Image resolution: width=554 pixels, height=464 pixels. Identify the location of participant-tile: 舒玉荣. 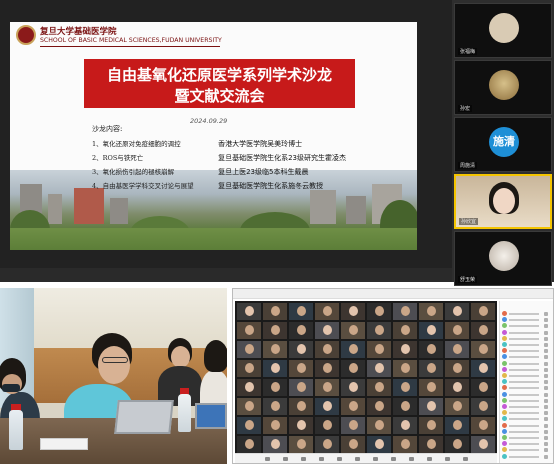
(503, 258).